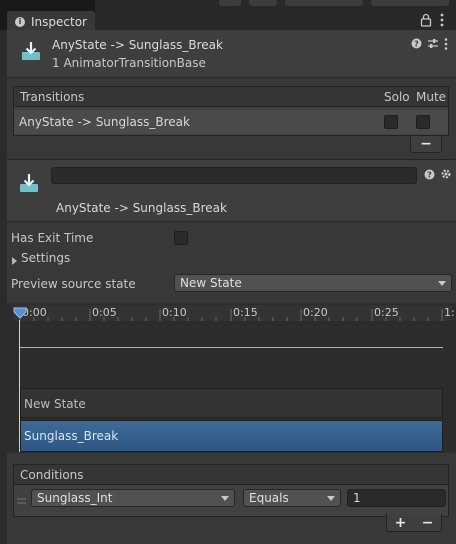 The image size is (456, 544). Describe the element at coordinates (181, 238) in the screenshot. I see `has-exit-time-toggle` at that location.